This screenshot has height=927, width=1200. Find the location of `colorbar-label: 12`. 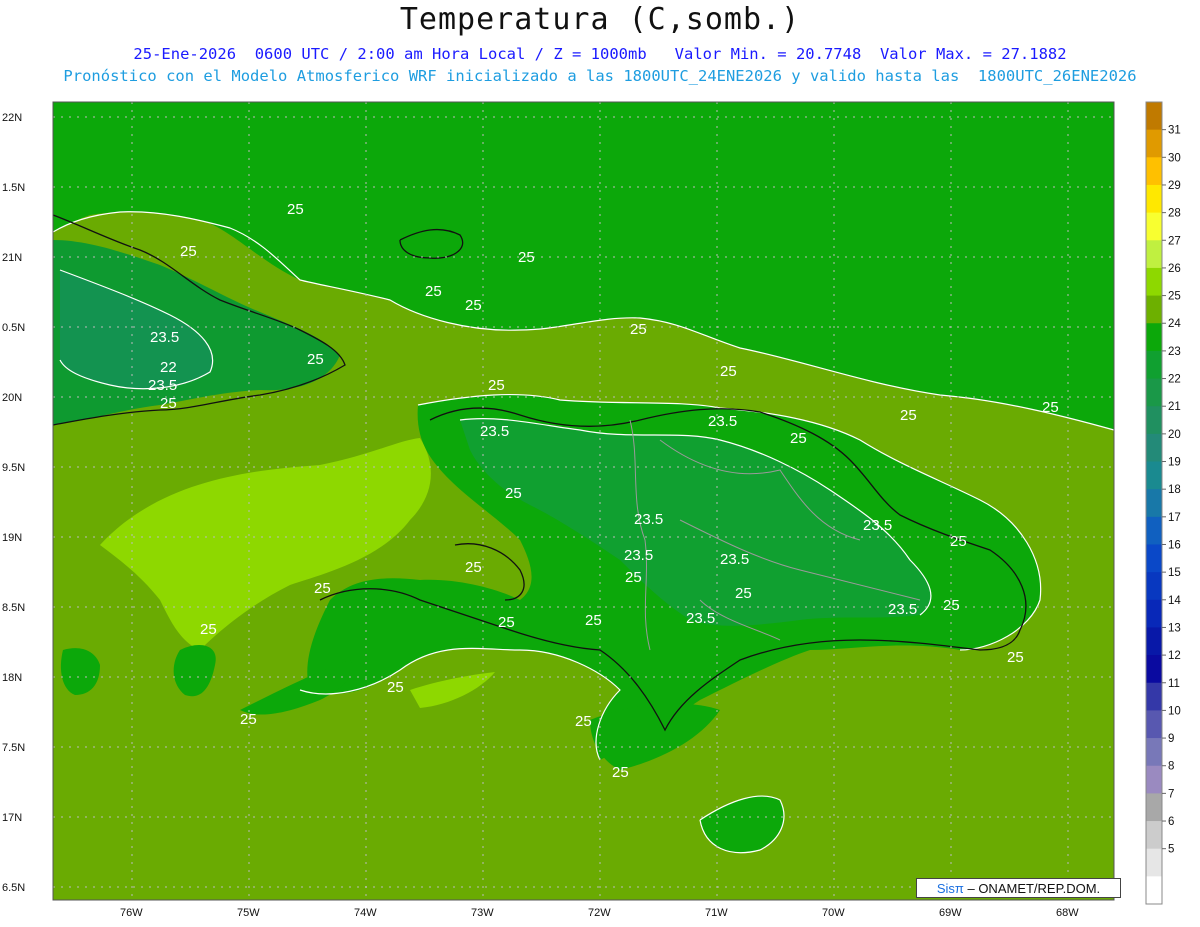

colorbar-label: 12 is located at coordinates (1174, 656).